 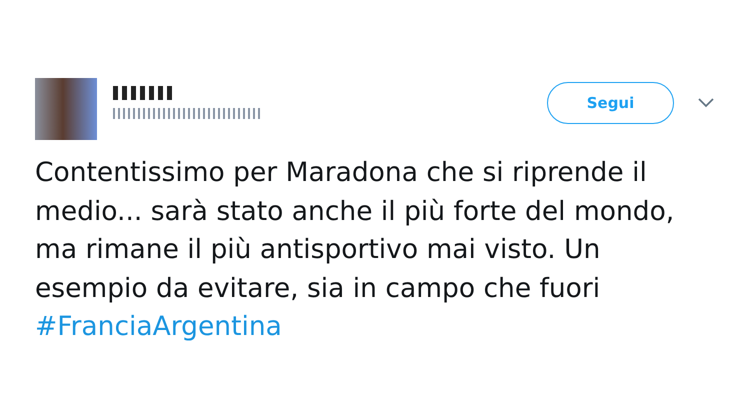 I want to click on follow-button: Segui, so click(x=610, y=103).